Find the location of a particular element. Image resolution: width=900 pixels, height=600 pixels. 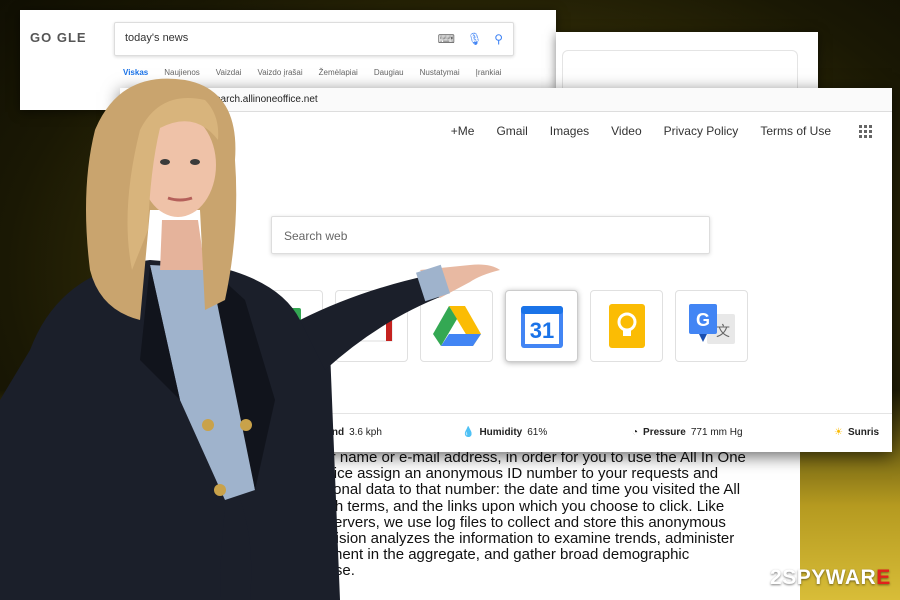

weather-sunrise: ☀ Sunris is located at coordinates (857, 432).